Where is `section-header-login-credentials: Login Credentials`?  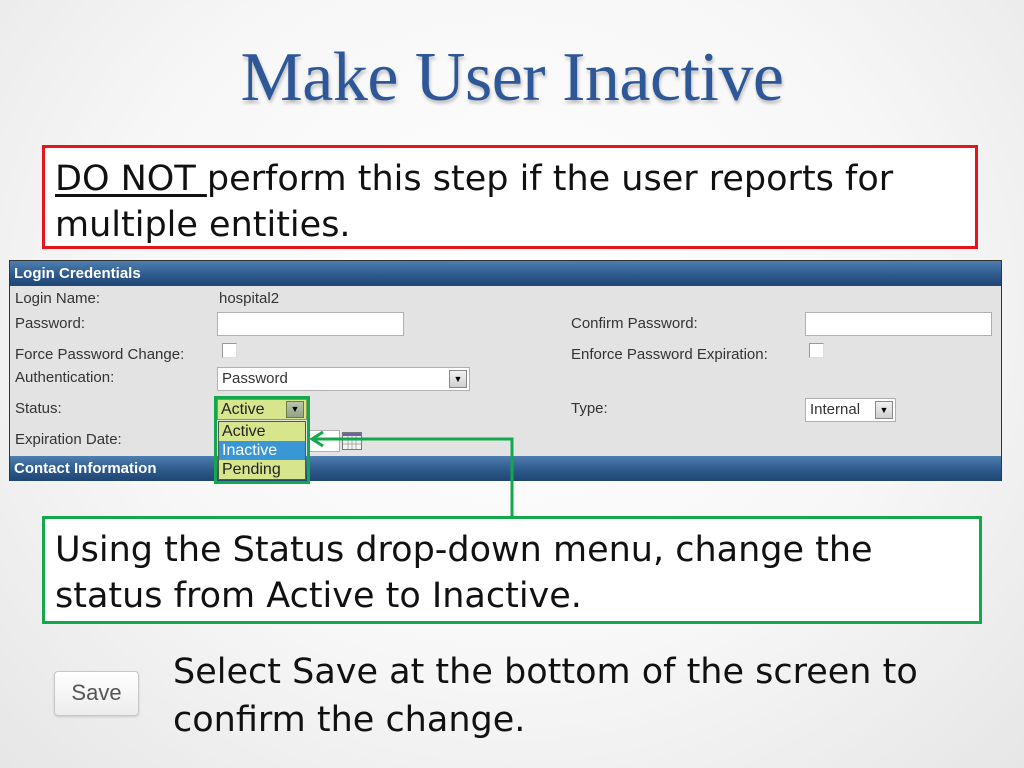 section-header-login-credentials: Login Credentials is located at coordinates (505, 273).